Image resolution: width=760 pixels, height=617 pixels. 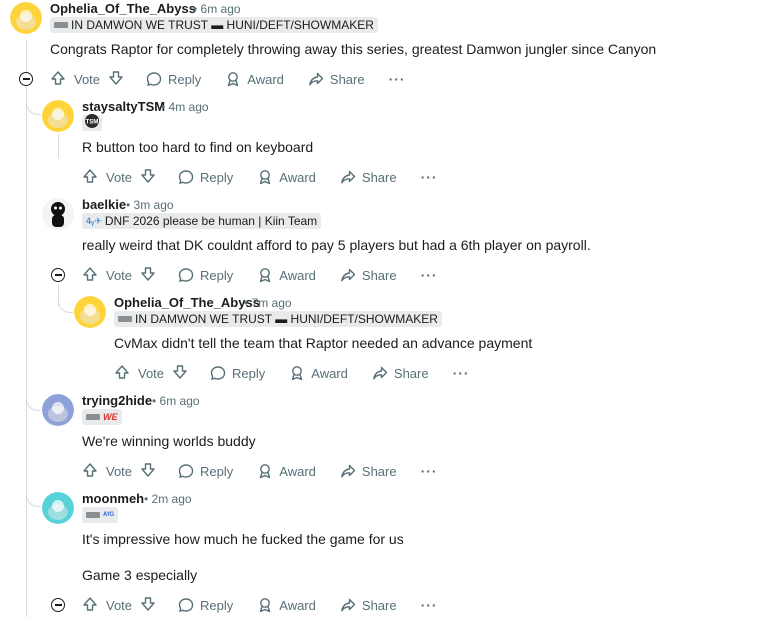 I want to click on thread-line, so click(x=26, y=328).